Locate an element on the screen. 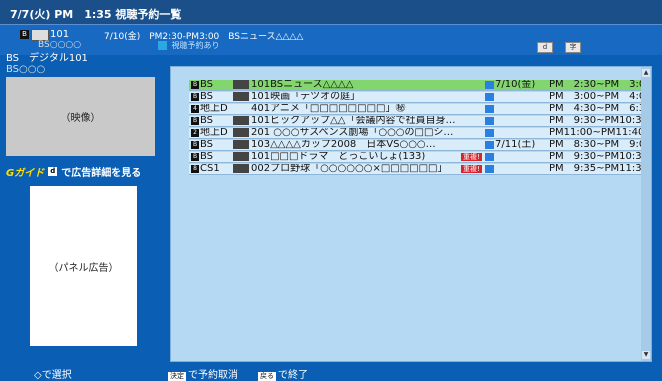 This screenshot has height=381, width=662. program-name: 401アニメ「□□□□□□□□」㊙ is located at coordinates (328, 109).